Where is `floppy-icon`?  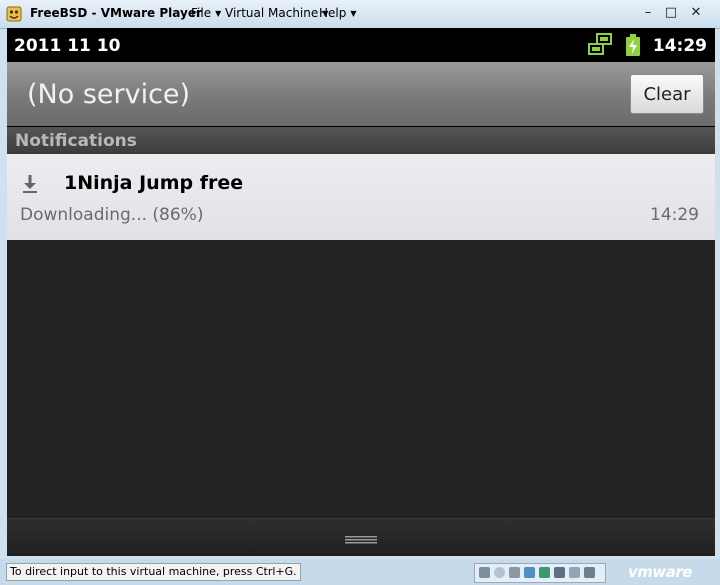
floppy-icon is located at coordinates (514, 572).